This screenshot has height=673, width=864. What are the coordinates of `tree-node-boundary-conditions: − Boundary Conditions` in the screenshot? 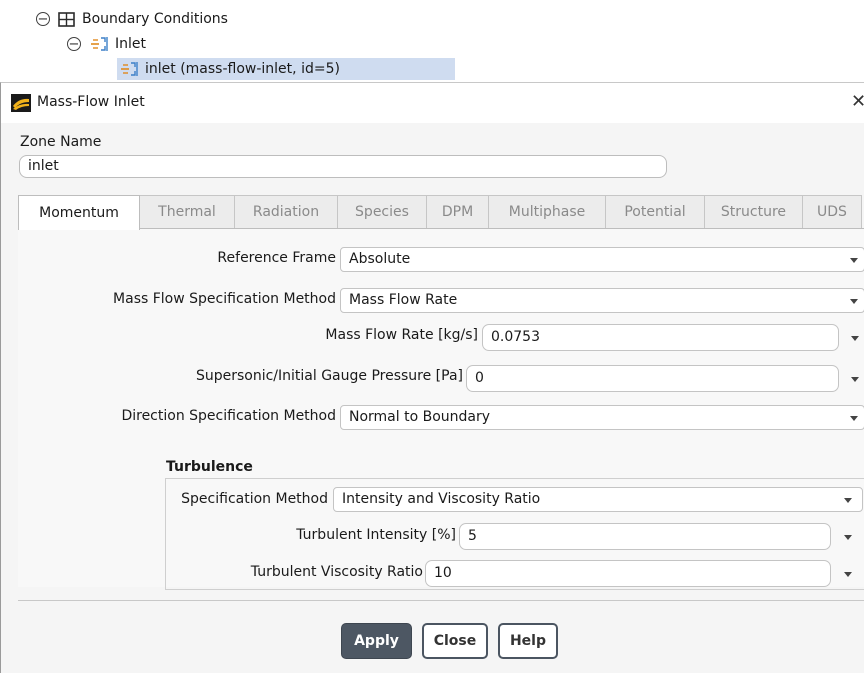 It's located at (132, 19).